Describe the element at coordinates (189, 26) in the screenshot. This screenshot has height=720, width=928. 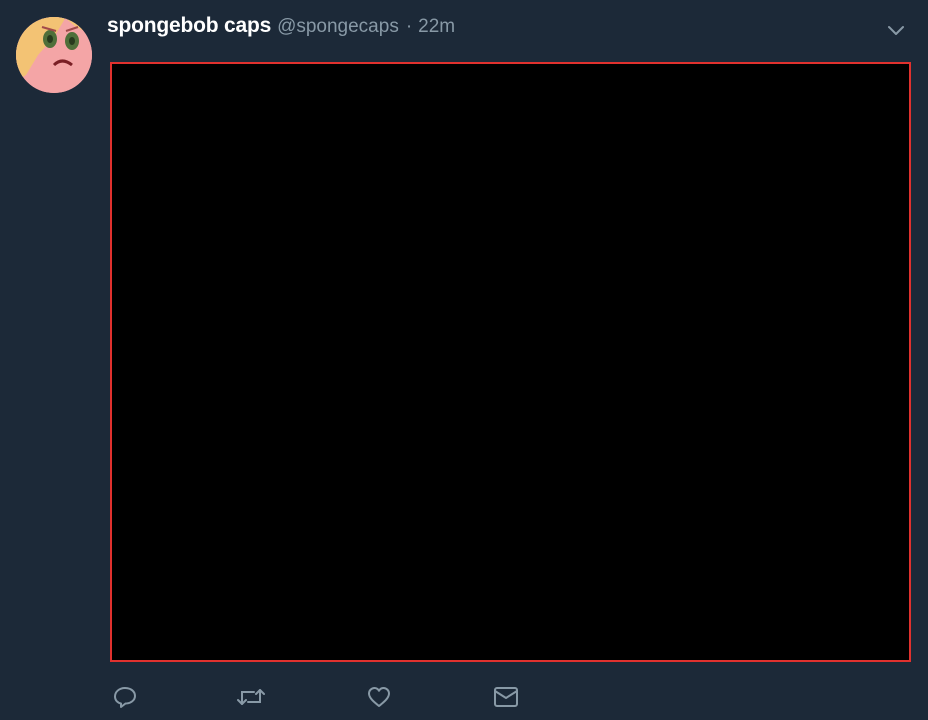
I see `display-name: spongebob caps` at that location.